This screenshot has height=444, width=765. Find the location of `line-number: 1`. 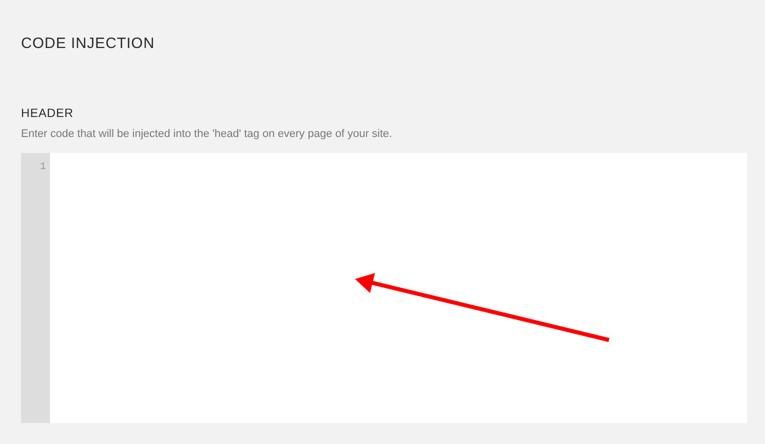

line-number: 1 is located at coordinates (42, 168).